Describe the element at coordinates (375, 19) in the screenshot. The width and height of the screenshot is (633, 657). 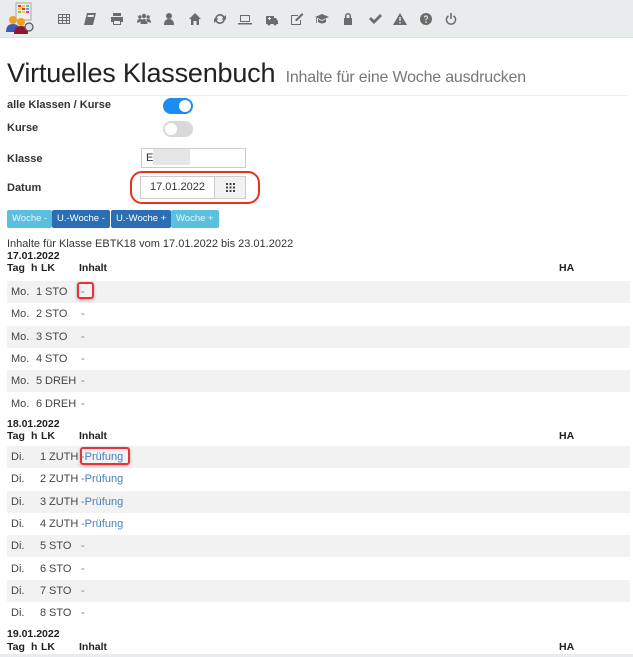
I see `check-icon` at that location.